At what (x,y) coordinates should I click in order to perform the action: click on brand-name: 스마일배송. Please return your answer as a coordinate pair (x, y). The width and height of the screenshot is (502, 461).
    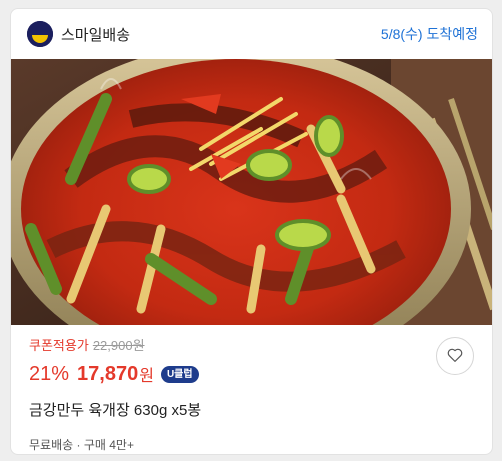
    Looking at the image, I should click on (96, 35).